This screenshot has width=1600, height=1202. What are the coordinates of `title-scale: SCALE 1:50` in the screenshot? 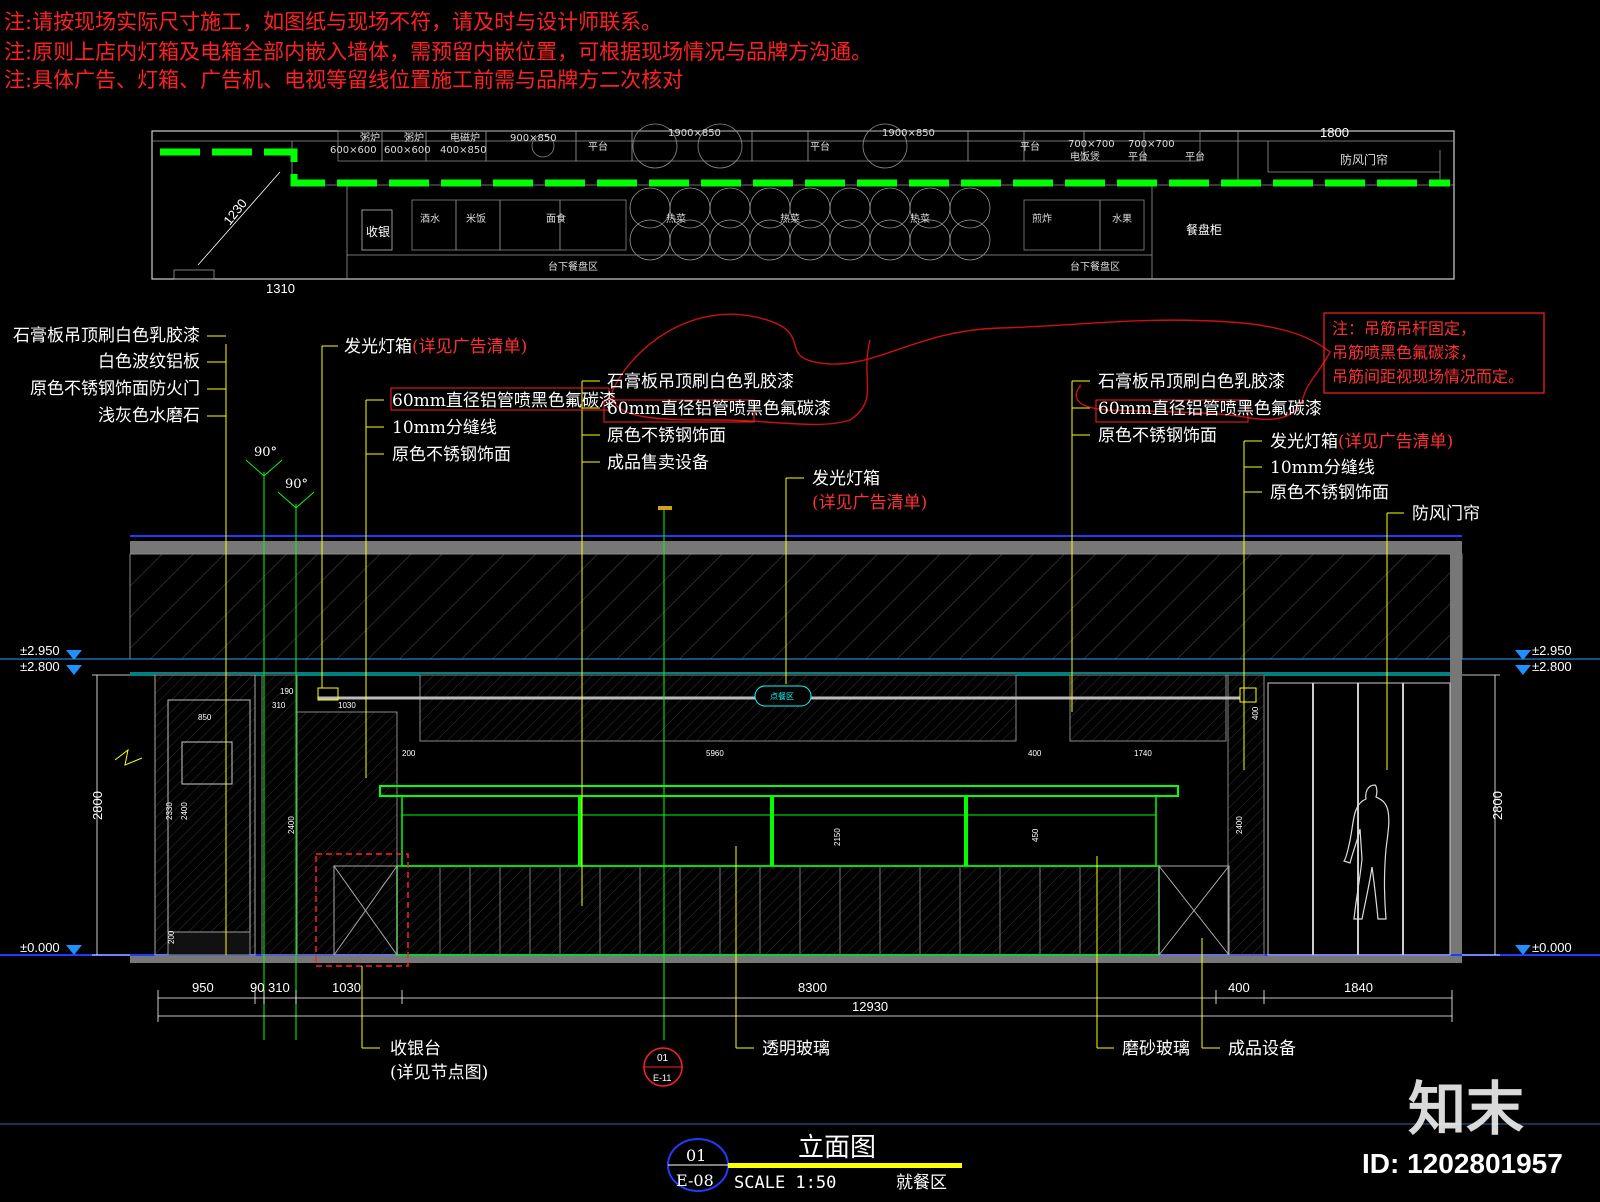 It's located at (785, 1183).